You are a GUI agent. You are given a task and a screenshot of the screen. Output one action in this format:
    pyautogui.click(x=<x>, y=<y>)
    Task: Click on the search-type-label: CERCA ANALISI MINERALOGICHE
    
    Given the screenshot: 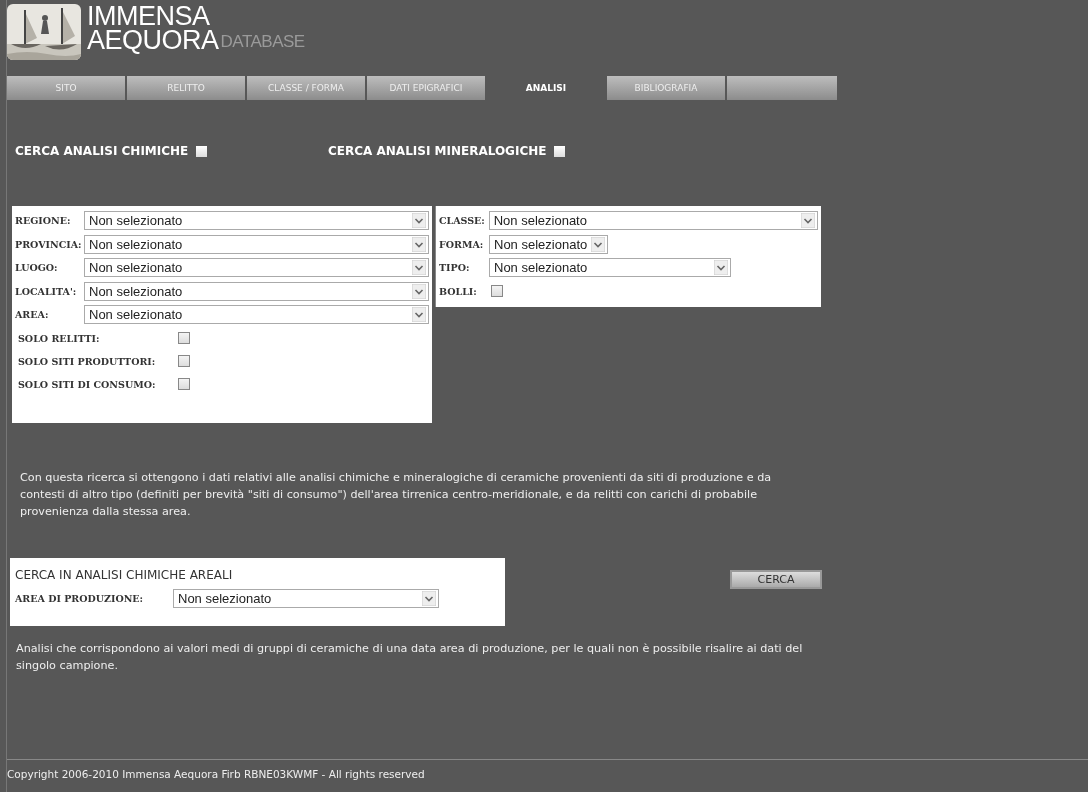 What is the action you would take?
    pyautogui.click(x=437, y=151)
    